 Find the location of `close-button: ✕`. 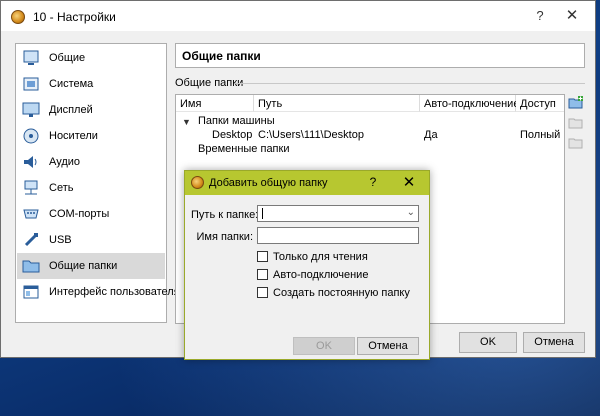

close-button: ✕ is located at coordinates (572, 16).